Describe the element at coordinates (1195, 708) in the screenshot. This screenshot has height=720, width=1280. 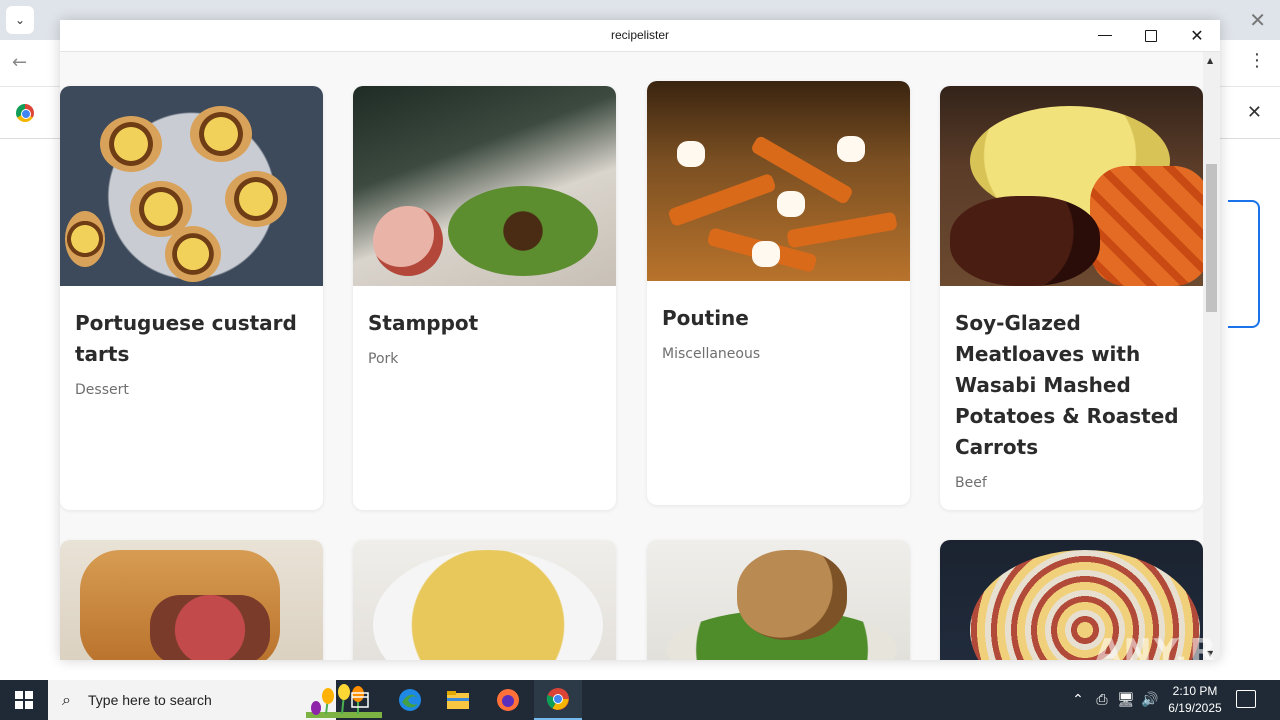
I see `clock-date: 6/19/2025` at that location.